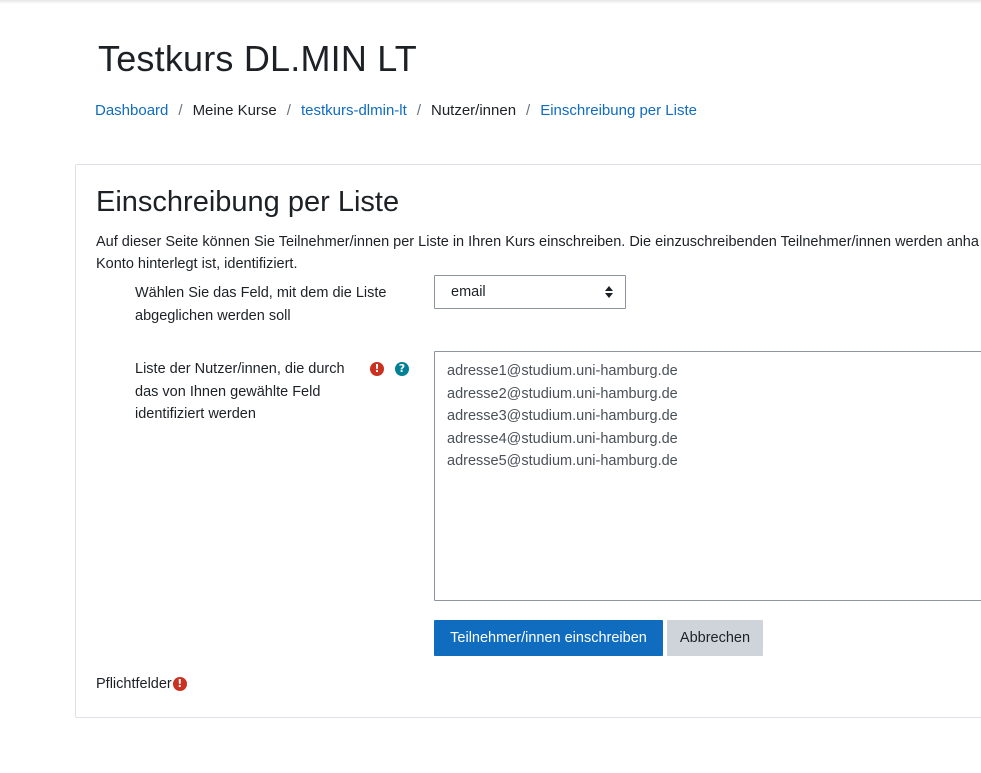 The height and width of the screenshot is (773, 981). Describe the element at coordinates (609, 292) in the screenshot. I see `select-arrows-icon` at that location.